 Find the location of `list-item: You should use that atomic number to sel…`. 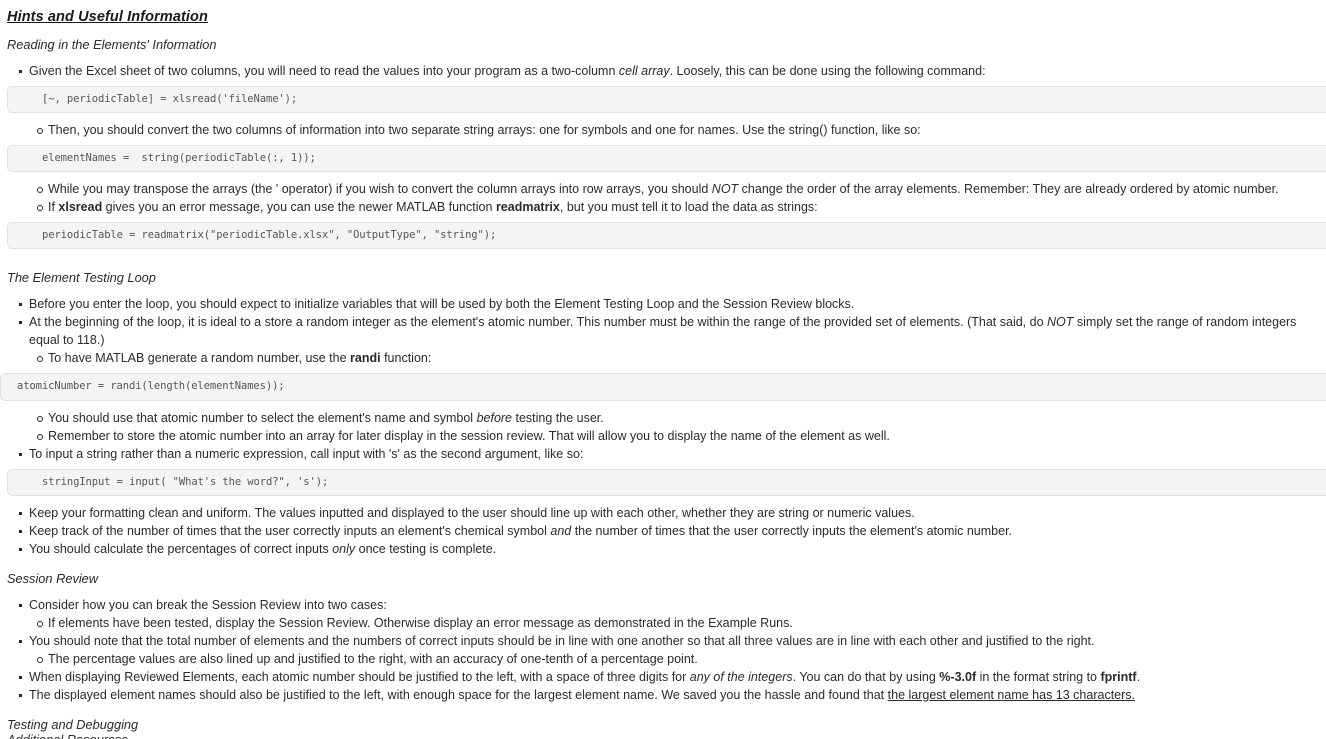

list-item: You should use that atomic number to sel… is located at coordinates (663, 418).